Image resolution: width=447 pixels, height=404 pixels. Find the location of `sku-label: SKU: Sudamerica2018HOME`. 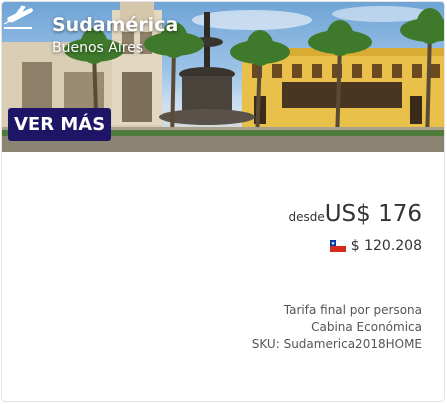

sku-label: SKU: Sudamerica2018HOME is located at coordinates (336, 344).